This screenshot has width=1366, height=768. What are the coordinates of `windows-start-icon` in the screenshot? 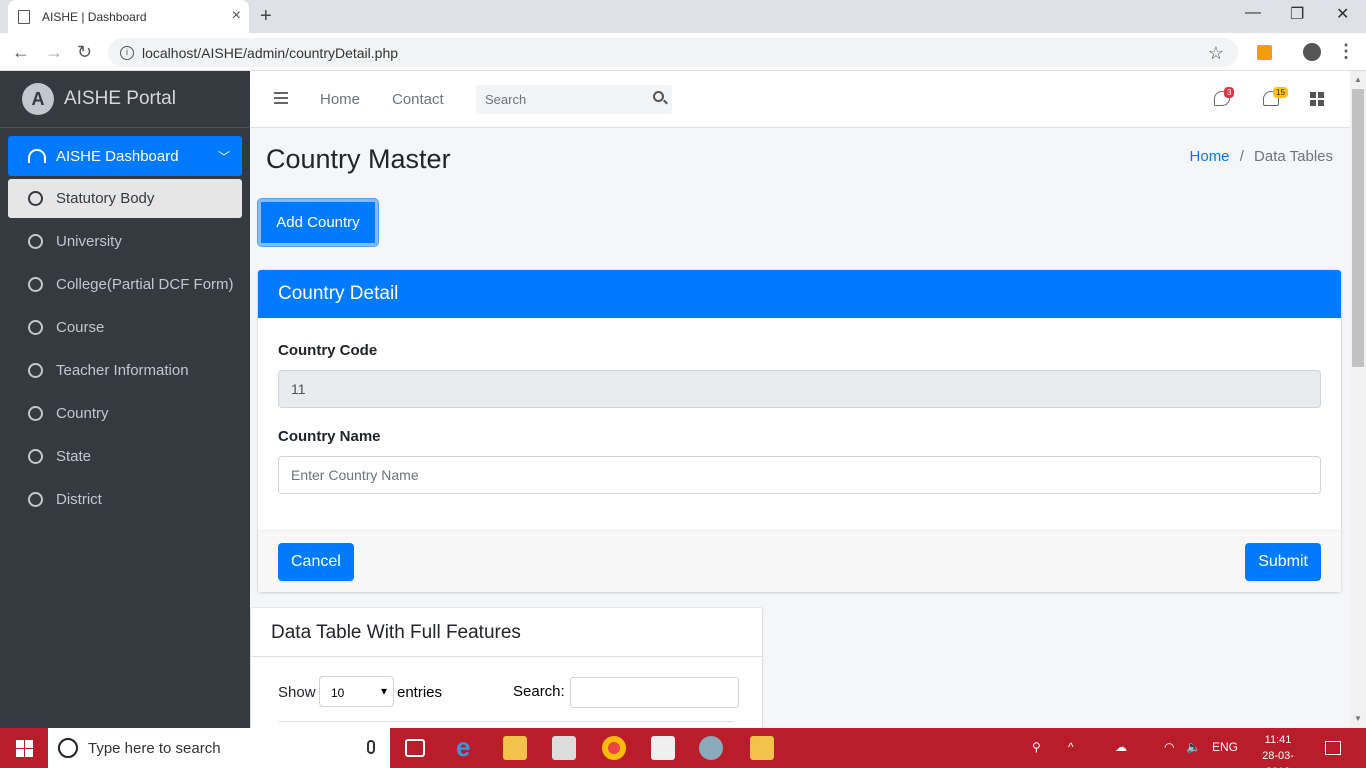 It's located at (24, 748).